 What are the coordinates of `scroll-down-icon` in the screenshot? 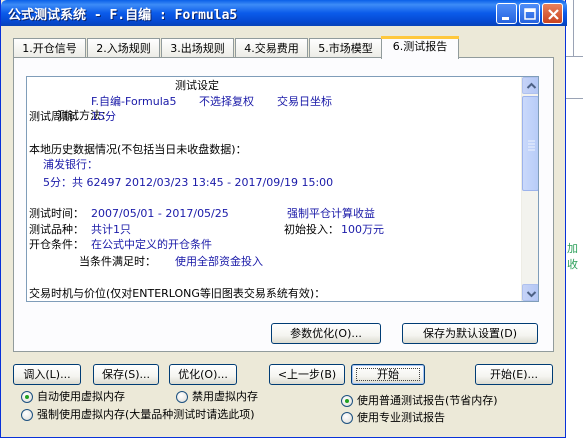 It's located at (531, 294).